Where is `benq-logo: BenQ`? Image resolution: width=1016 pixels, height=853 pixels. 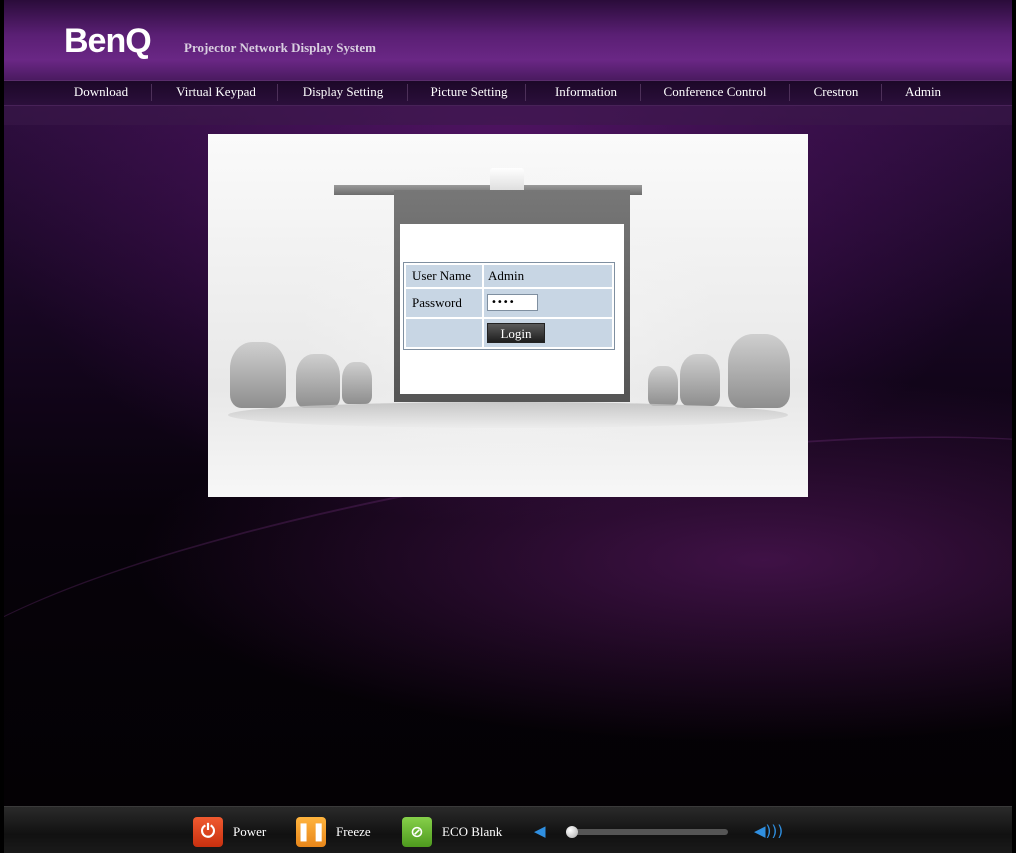 benq-logo: BenQ is located at coordinates (108, 41).